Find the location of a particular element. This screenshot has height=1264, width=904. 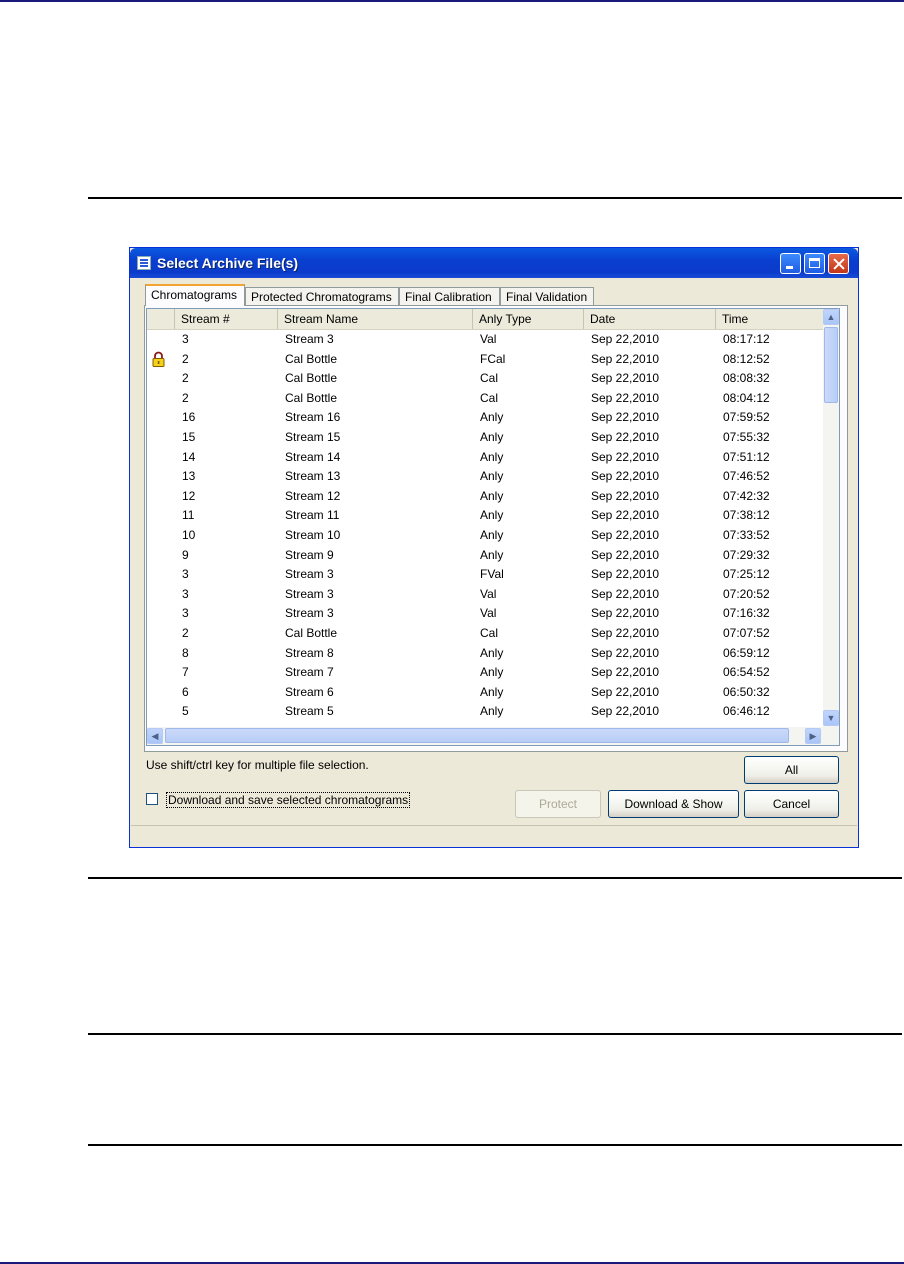

list-item: 2 Cal Bottle Cal Sep 22,2010 08:08:32 is located at coordinates (485, 378).